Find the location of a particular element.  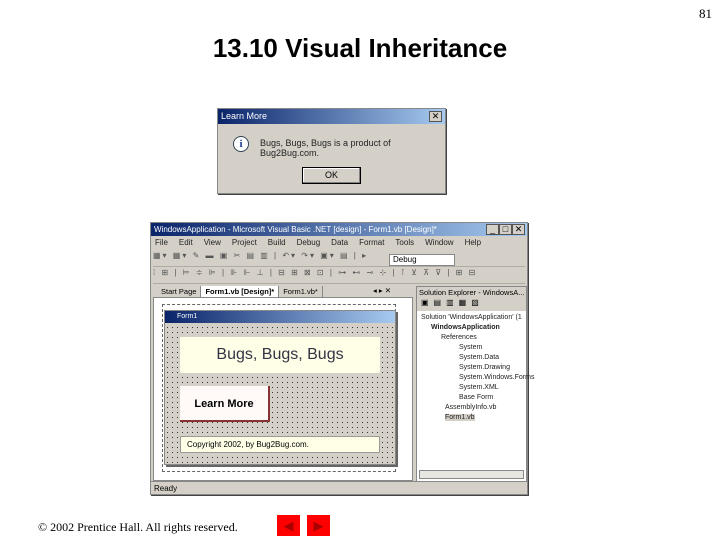

dialog-close-button: ✕ is located at coordinates (435, 116).